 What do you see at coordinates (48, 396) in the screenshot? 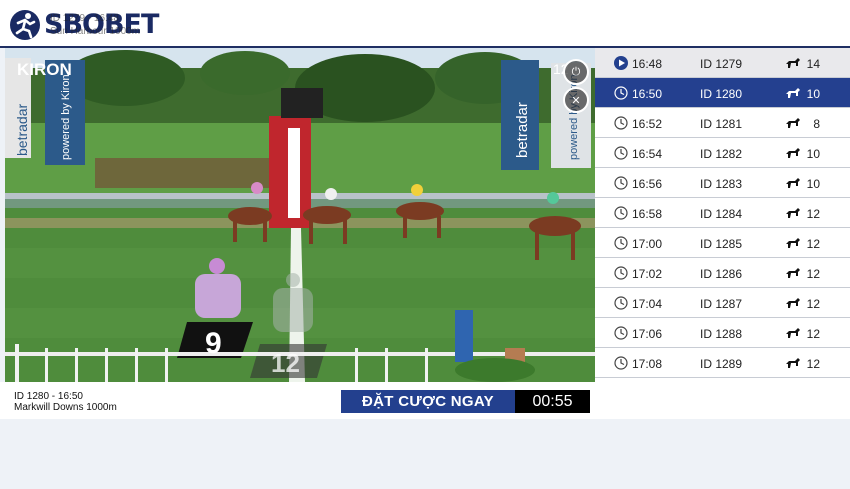
I see `current-race-id: ID 1280 - 16:50` at bounding box center [48, 396].